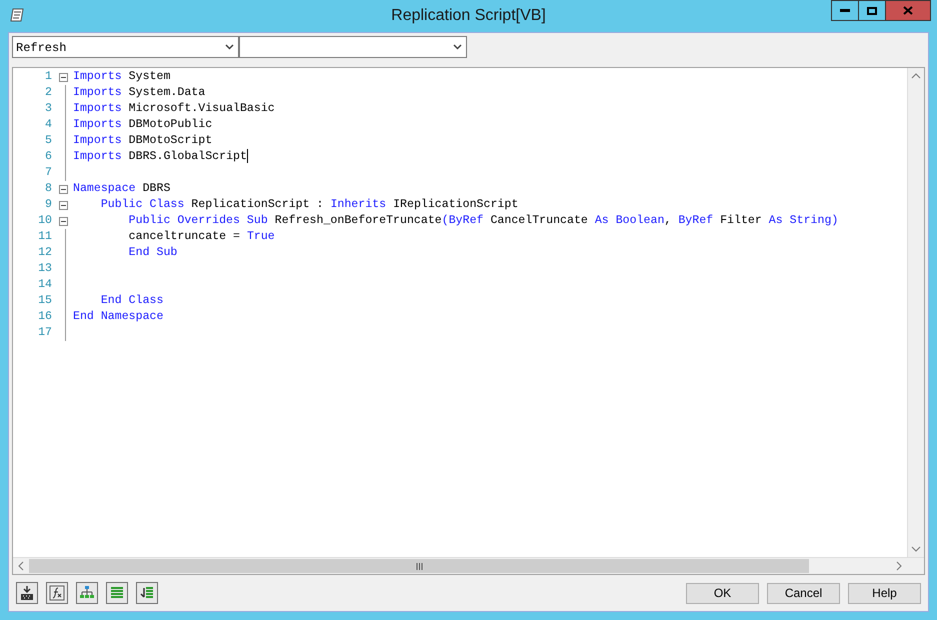  I want to click on line-number: 6, so click(48, 157).